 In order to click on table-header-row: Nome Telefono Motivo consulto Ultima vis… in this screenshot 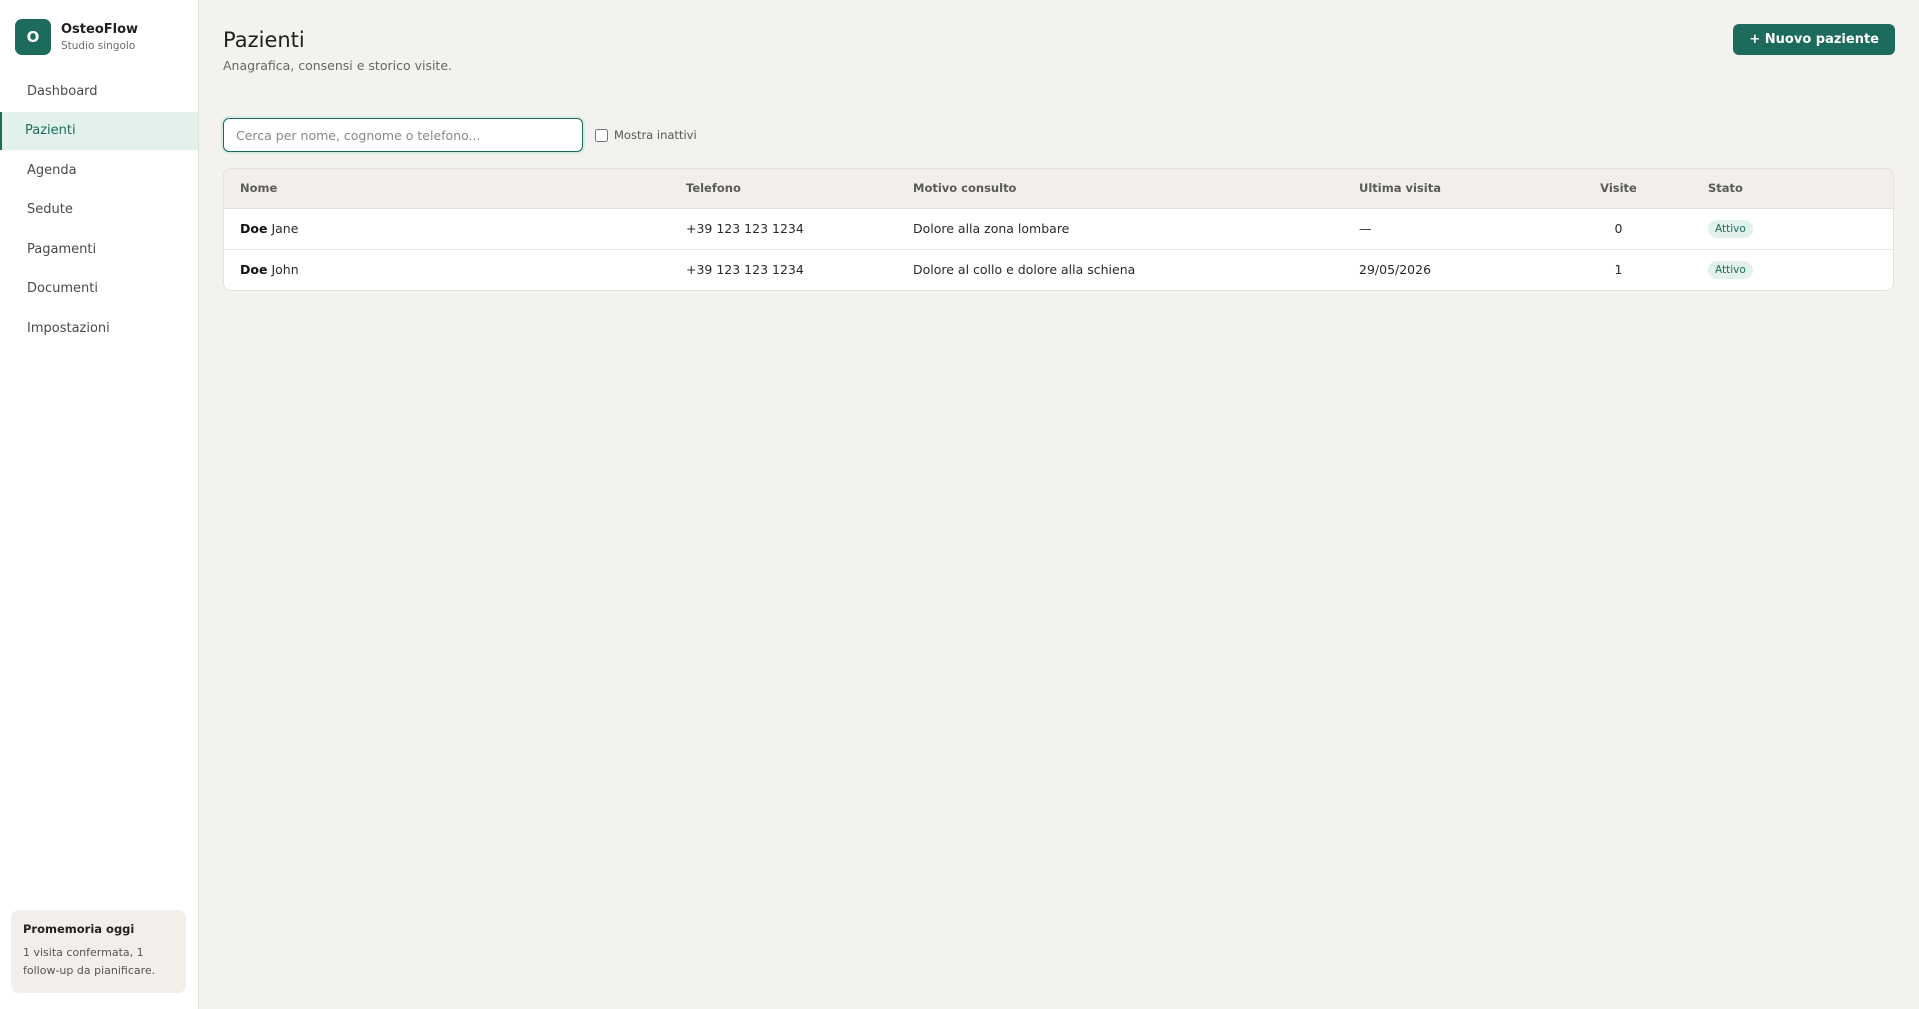, I will do `click(1058, 189)`.